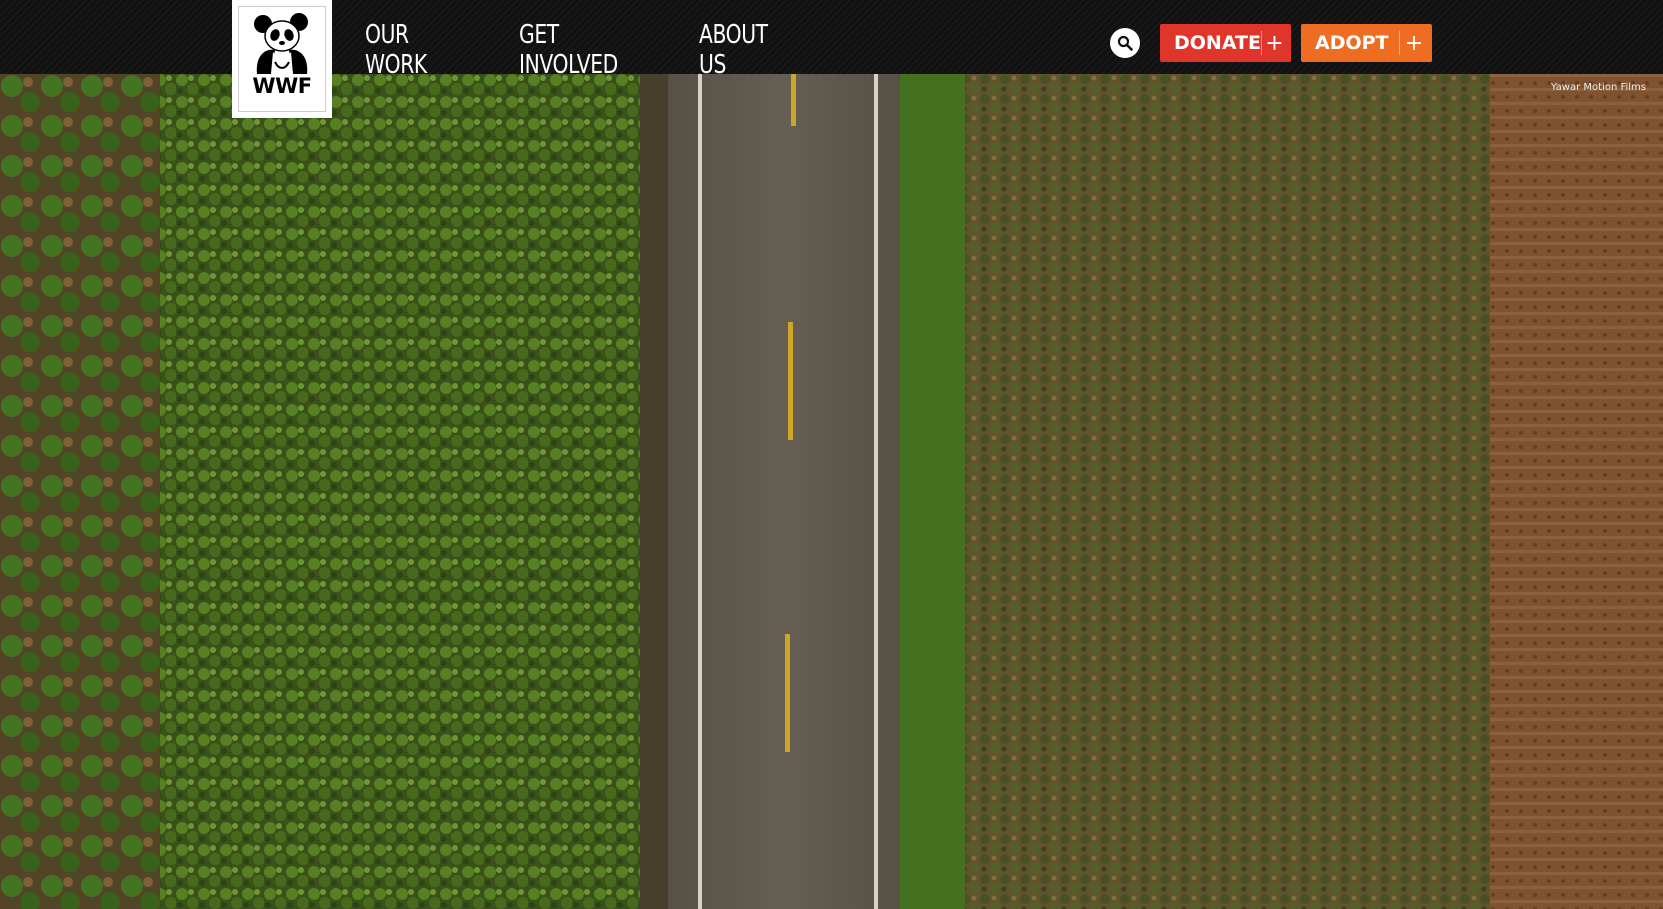 The image size is (1663, 909). I want to click on wwf-logo: WWF, so click(282, 59).